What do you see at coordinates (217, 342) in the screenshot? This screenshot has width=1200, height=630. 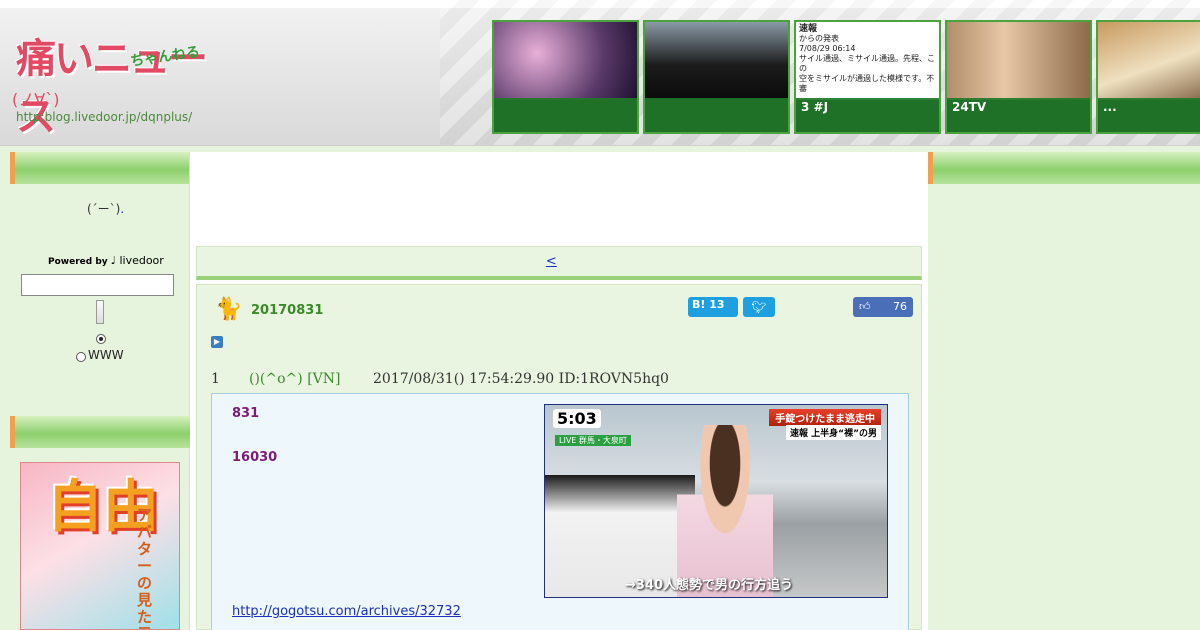 I see `play-icon: ▶` at bounding box center [217, 342].